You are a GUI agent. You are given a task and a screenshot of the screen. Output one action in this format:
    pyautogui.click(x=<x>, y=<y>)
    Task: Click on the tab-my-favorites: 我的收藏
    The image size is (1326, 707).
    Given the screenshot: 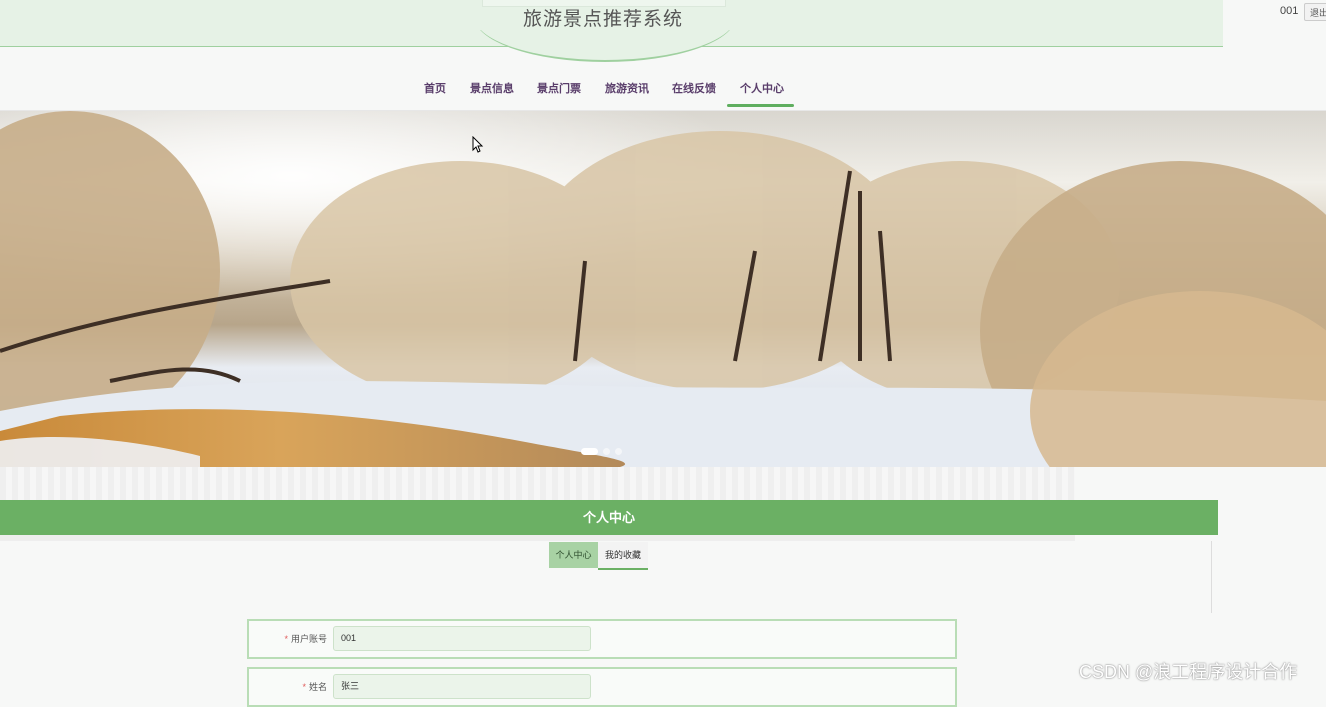 What is the action you would take?
    pyautogui.click(x=623, y=556)
    